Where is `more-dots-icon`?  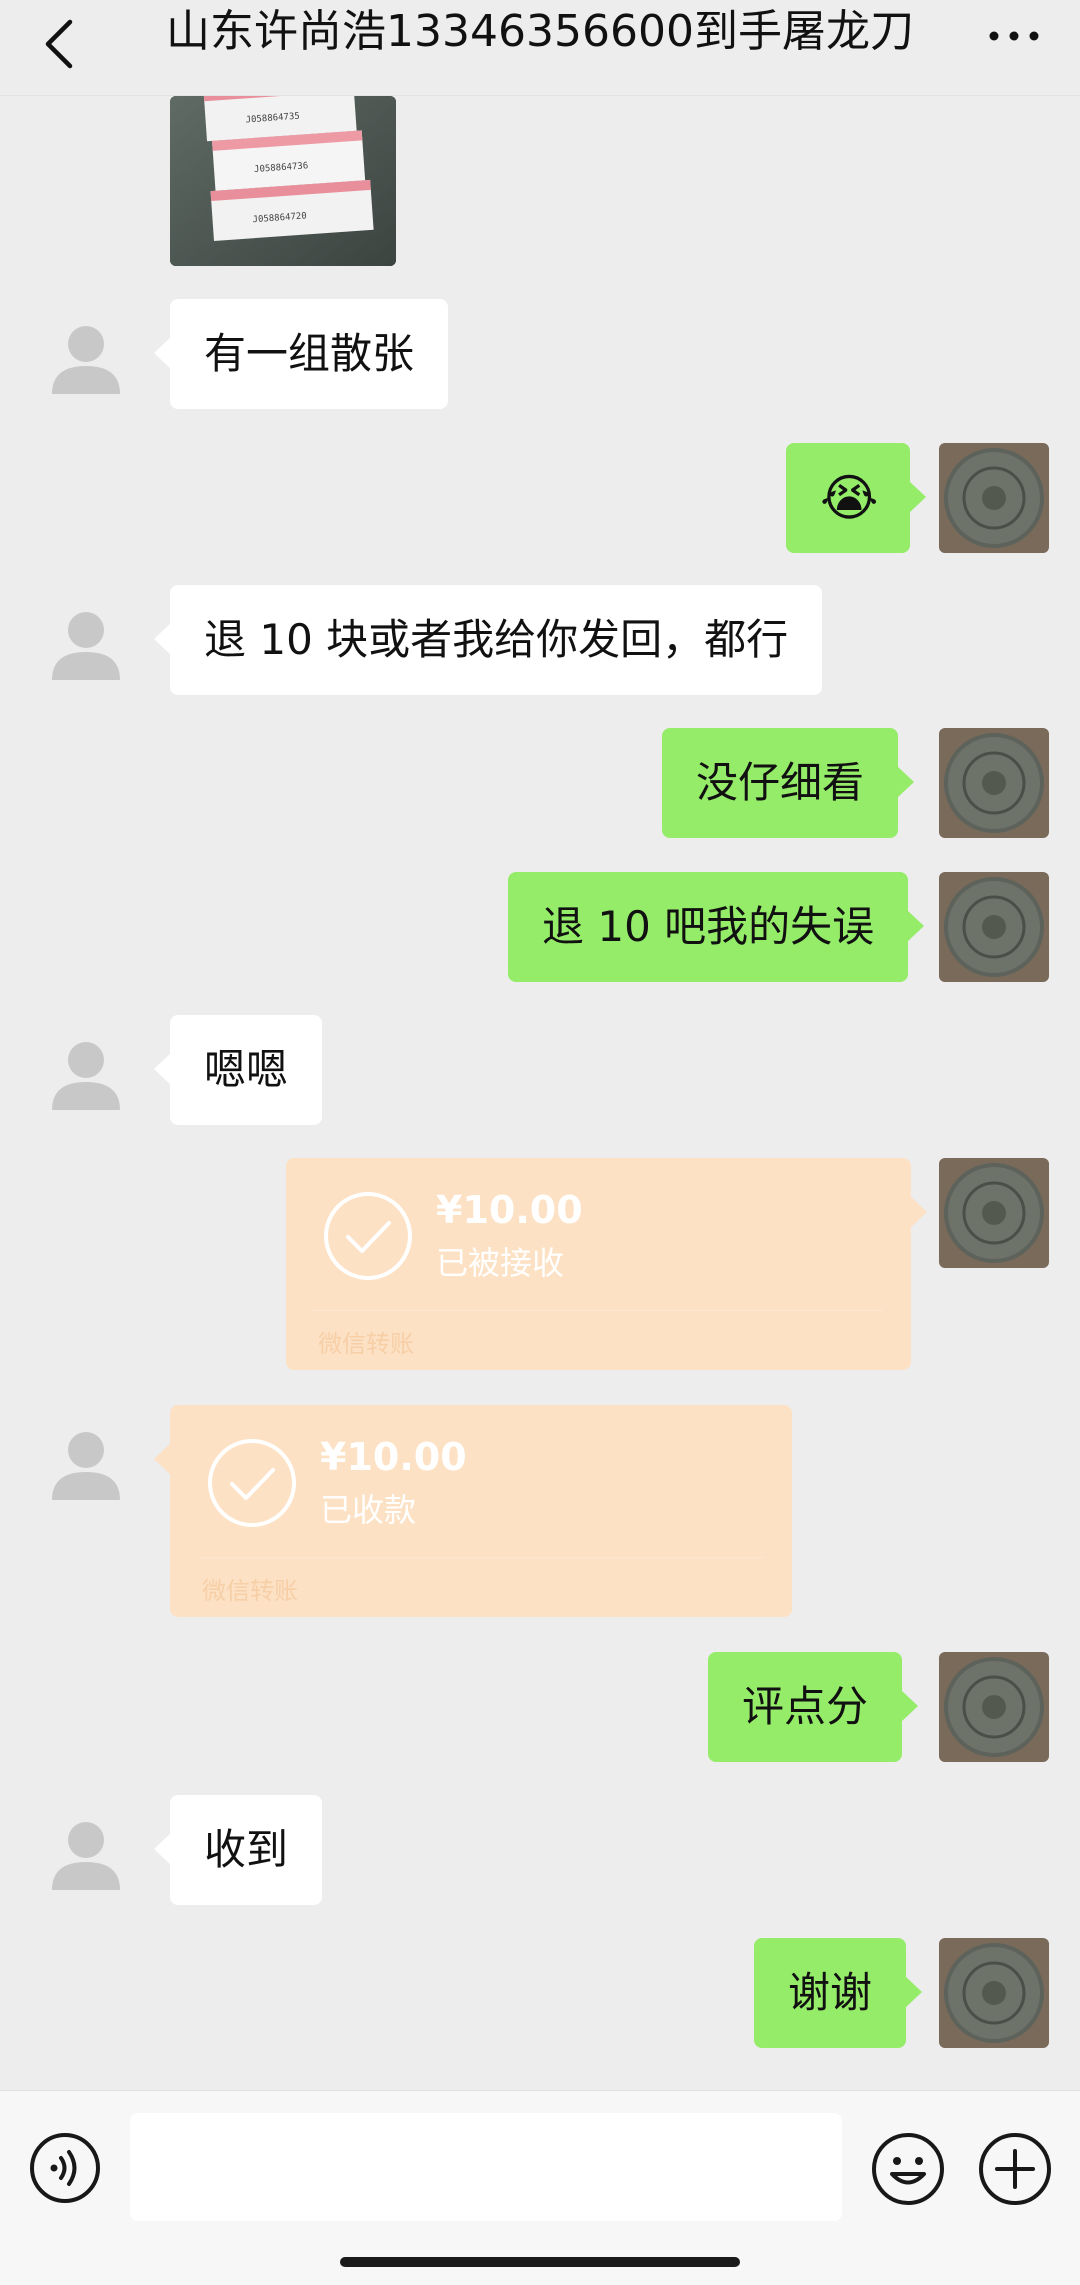 more-dots-icon is located at coordinates (1014, 36).